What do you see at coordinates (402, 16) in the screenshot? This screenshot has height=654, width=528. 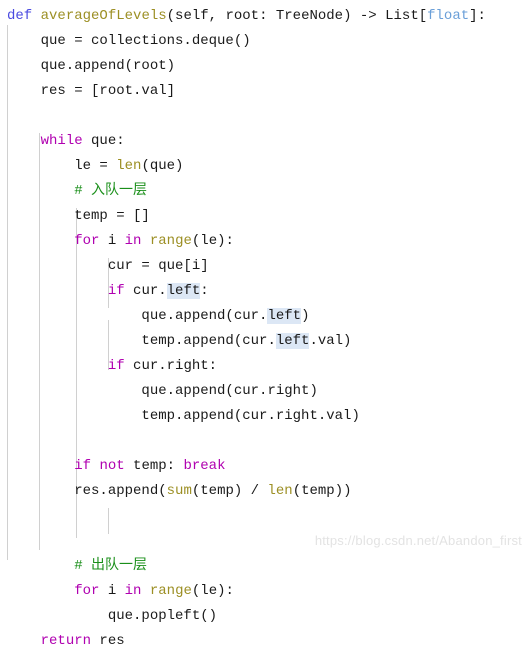 I see `token-type-list: List` at bounding box center [402, 16].